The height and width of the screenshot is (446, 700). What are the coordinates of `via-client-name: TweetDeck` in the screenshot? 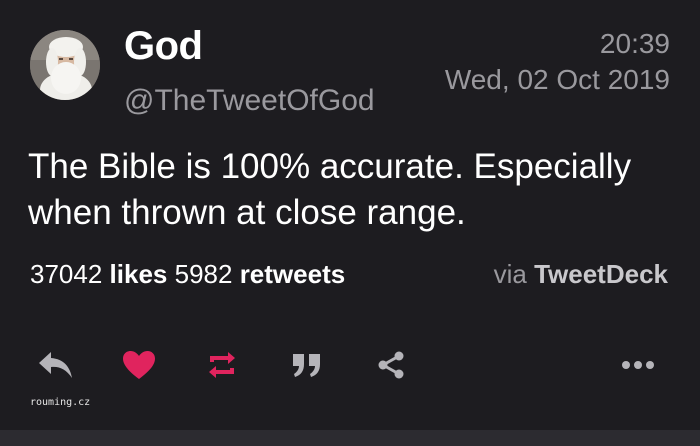 It's located at (601, 274).